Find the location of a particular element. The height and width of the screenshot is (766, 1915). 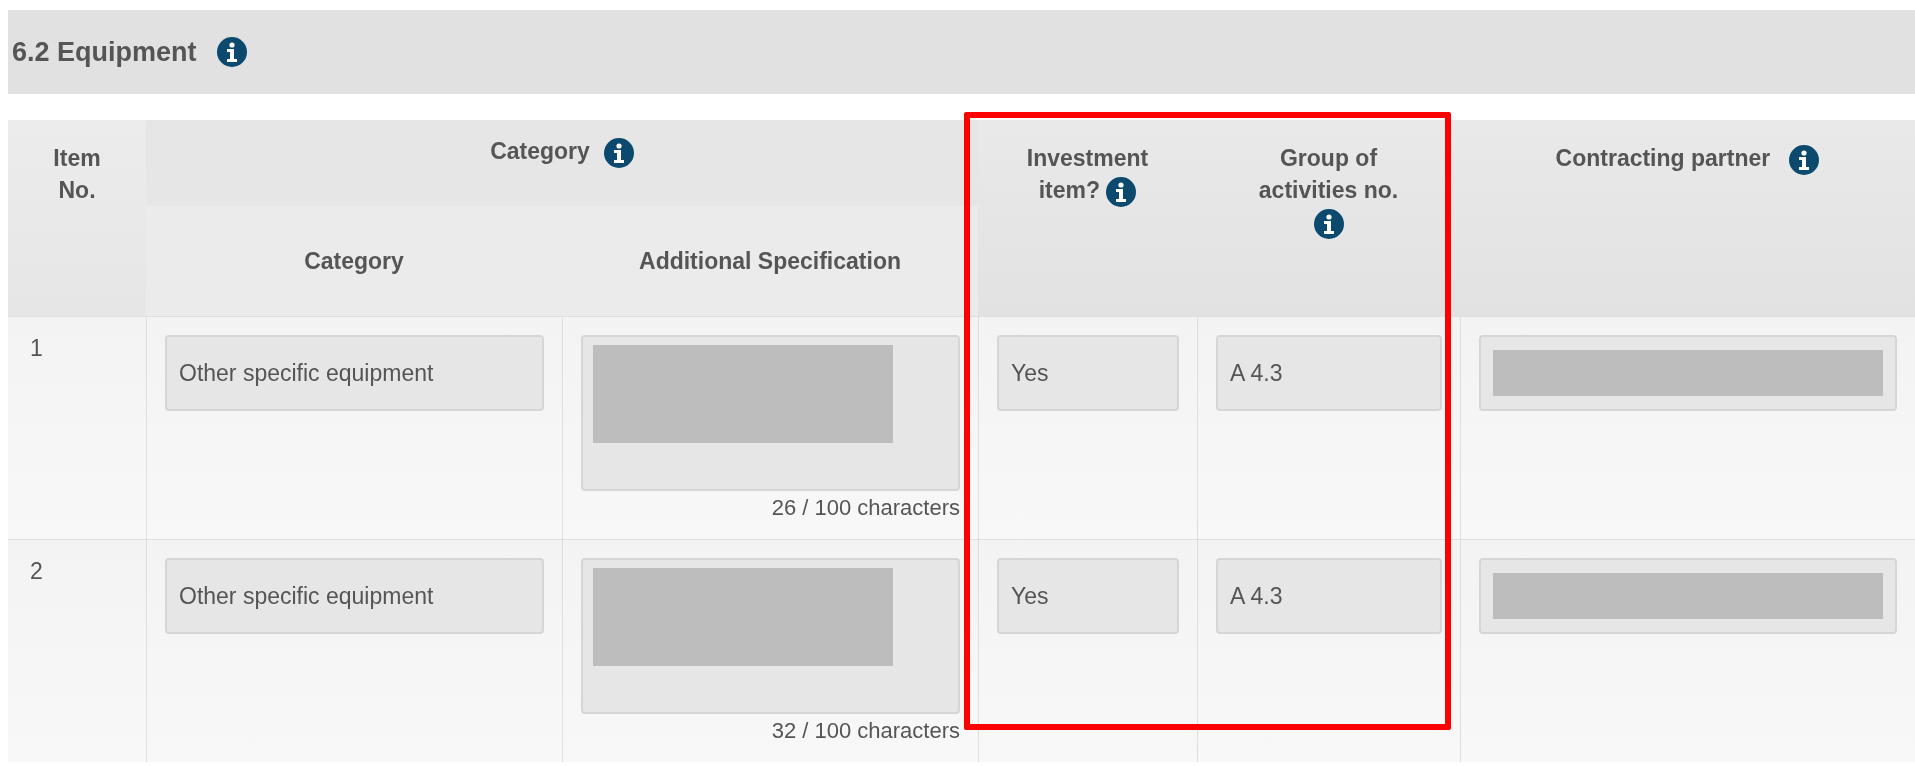

column-header: Group of activities no. is located at coordinates (1328, 218).